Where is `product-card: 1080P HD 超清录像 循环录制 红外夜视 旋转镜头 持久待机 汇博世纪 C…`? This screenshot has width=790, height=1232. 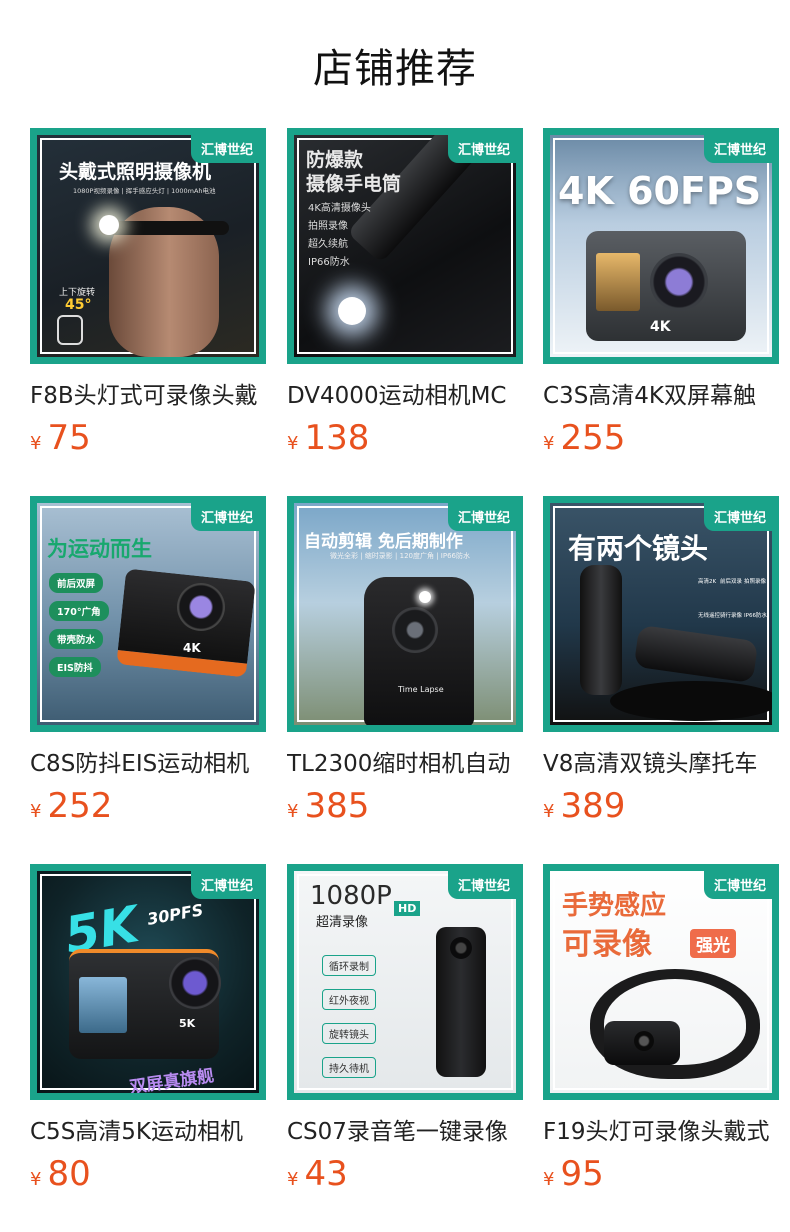 product-card: 1080P HD 超清录像 循环录制 红外夜视 旋转镜头 持久待机 汇博世纪 C… is located at coordinates (405, 1034).